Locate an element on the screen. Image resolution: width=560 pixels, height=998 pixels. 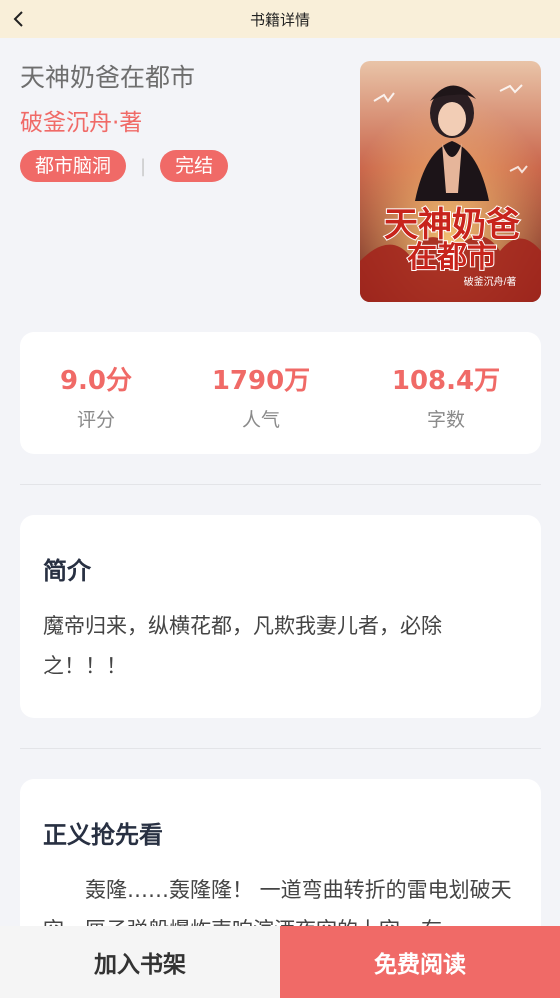
stat-rating-label: 评分 is located at coordinates (95, 420).